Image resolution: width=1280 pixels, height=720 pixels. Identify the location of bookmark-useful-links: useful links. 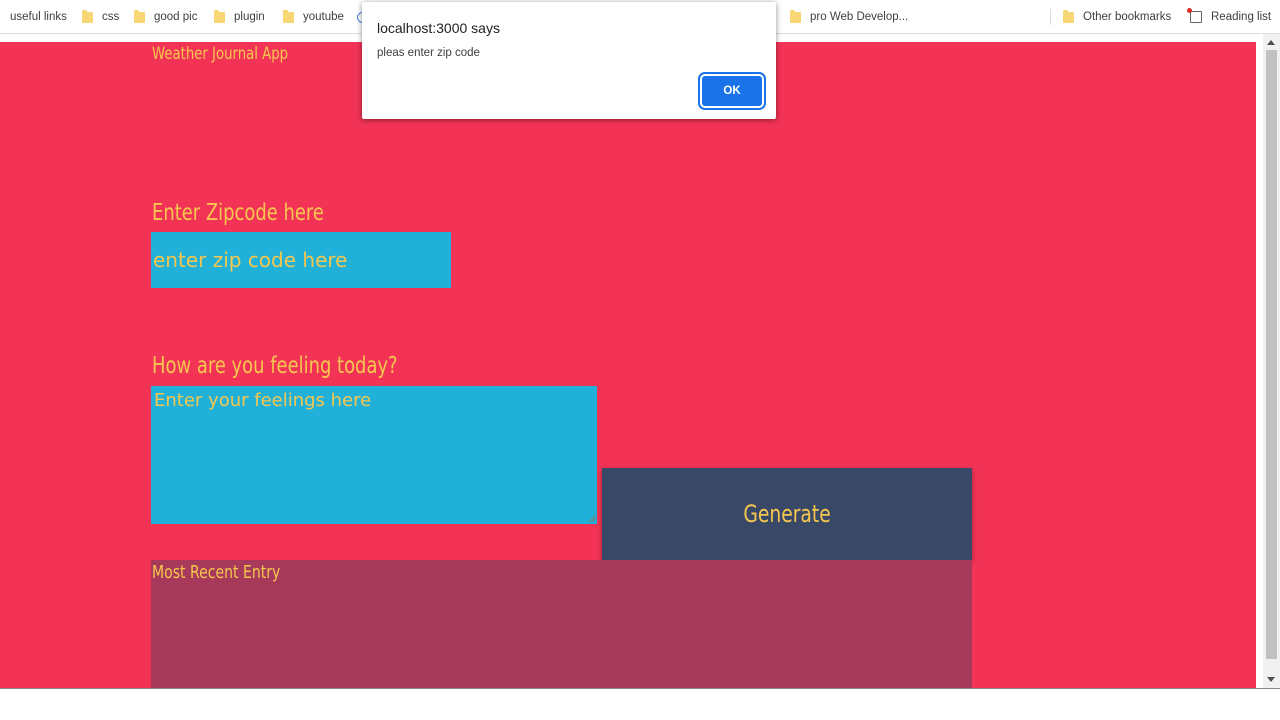
(38, 17).